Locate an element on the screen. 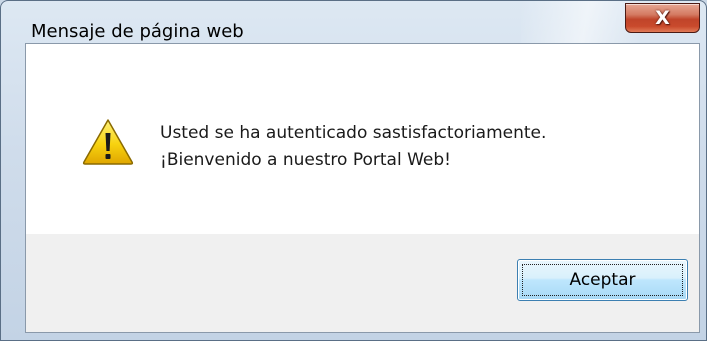  close-icon: X is located at coordinates (662, 17).